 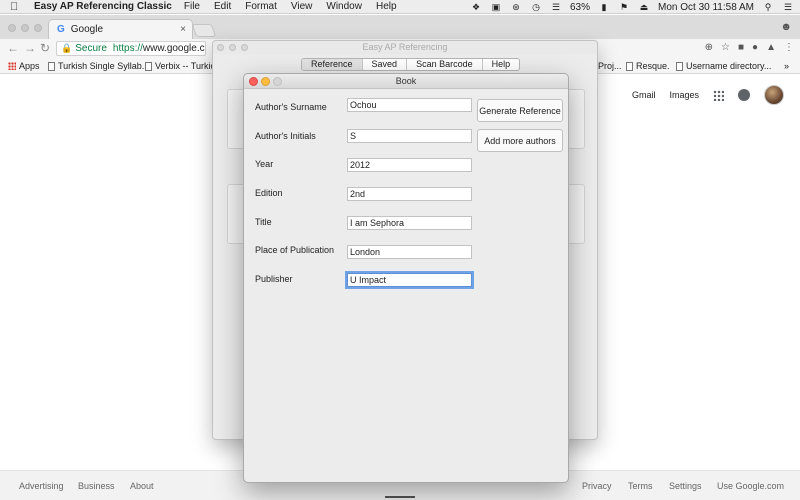 What do you see at coordinates (536, 7) in the screenshot?
I see `time-machine-icon: ◷` at bounding box center [536, 7].